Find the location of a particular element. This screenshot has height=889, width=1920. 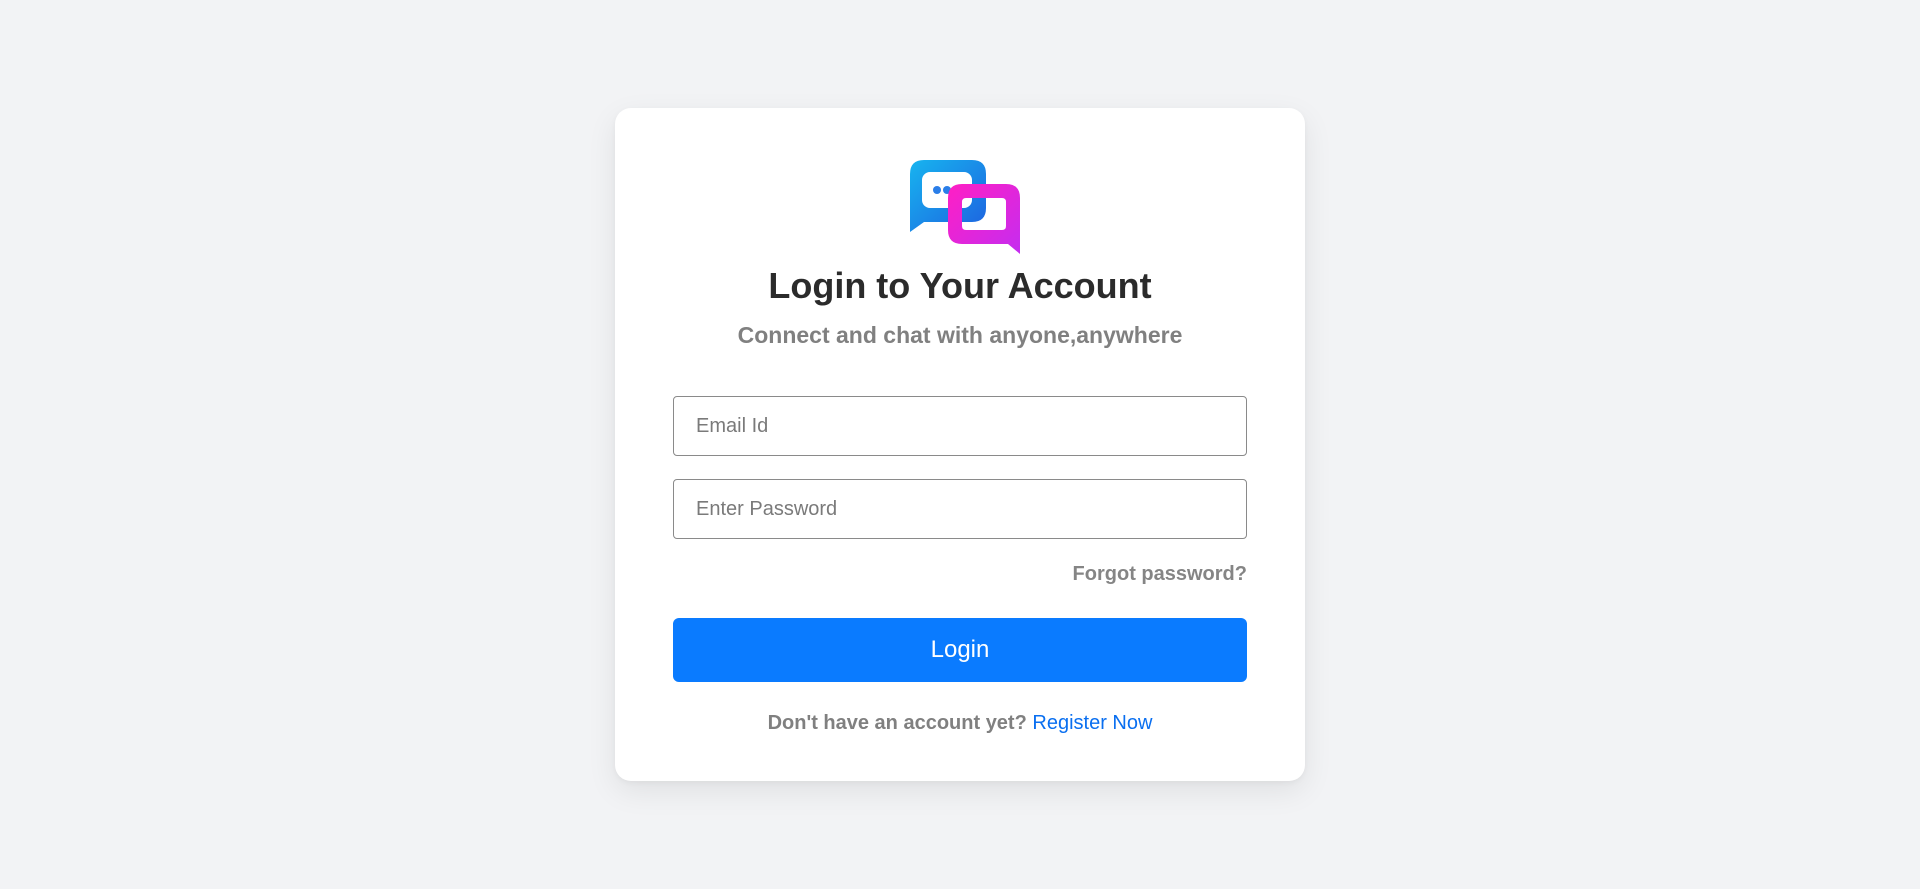

chat-bubbles-logo-icon is located at coordinates (965, 207).